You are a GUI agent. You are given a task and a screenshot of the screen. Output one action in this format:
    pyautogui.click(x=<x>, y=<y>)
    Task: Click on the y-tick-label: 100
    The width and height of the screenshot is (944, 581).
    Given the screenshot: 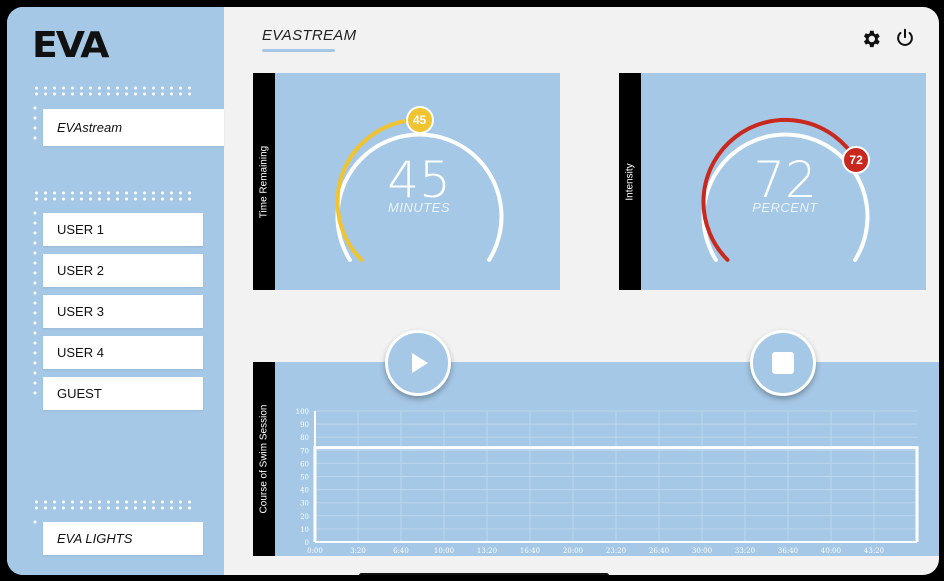 What is the action you would take?
    pyautogui.click(x=302, y=412)
    